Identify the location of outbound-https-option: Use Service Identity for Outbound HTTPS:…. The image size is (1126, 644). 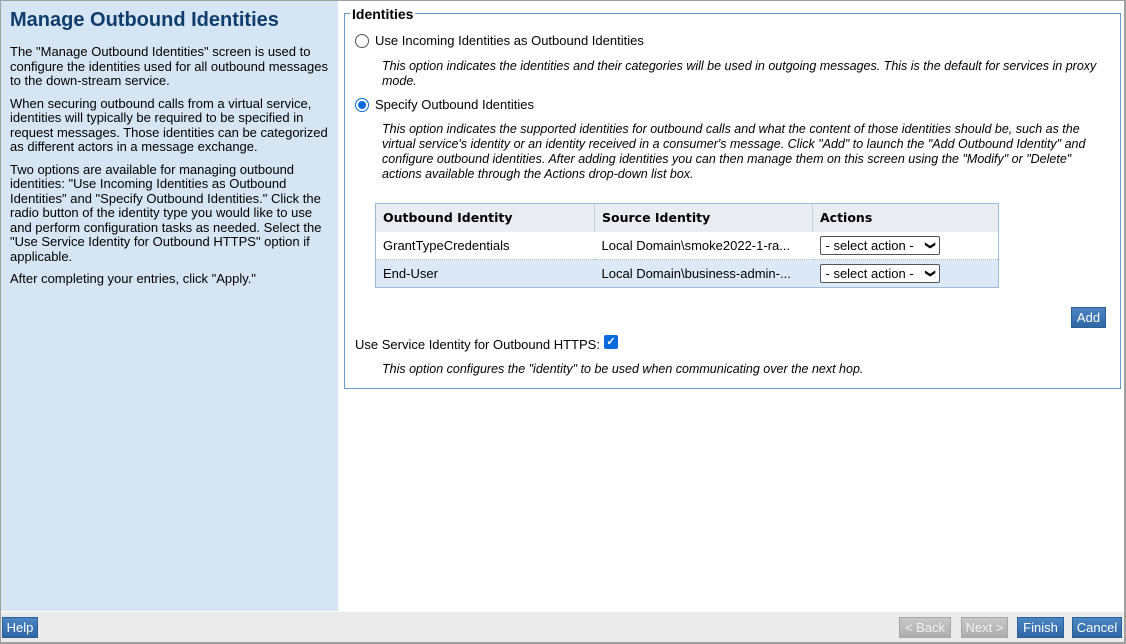
(486, 343).